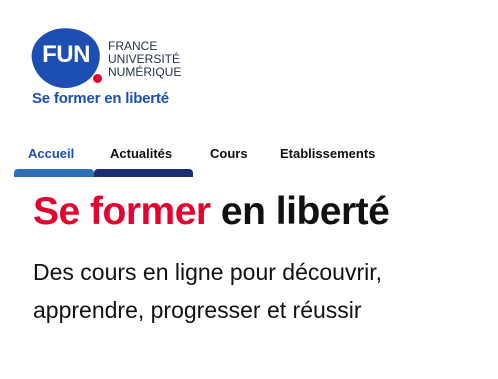 The width and height of the screenshot is (498, 379). I want to click on logo-org-name: FRANCE UNIVERSITÉ NUMÉRIQUE, so click(144, 59).